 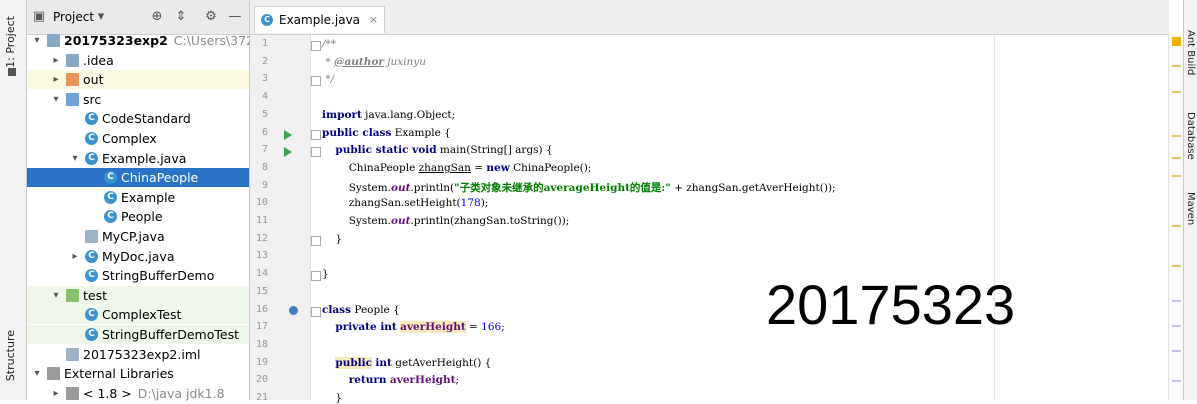 I want to click on tree-item-label: test, so click(x=95, y=295).